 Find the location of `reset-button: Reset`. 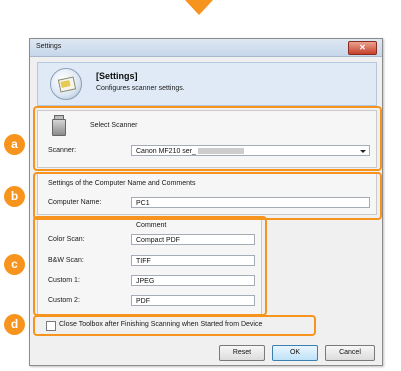

reset-button: Reset is located at coordinates (242, 353).